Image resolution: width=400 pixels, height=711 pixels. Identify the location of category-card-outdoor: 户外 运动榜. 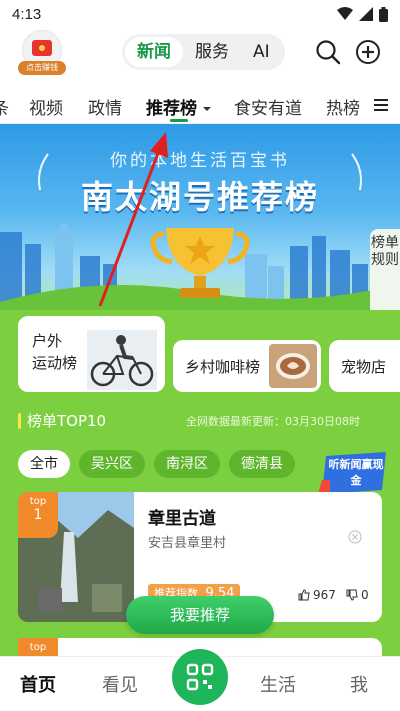
(91, 354).